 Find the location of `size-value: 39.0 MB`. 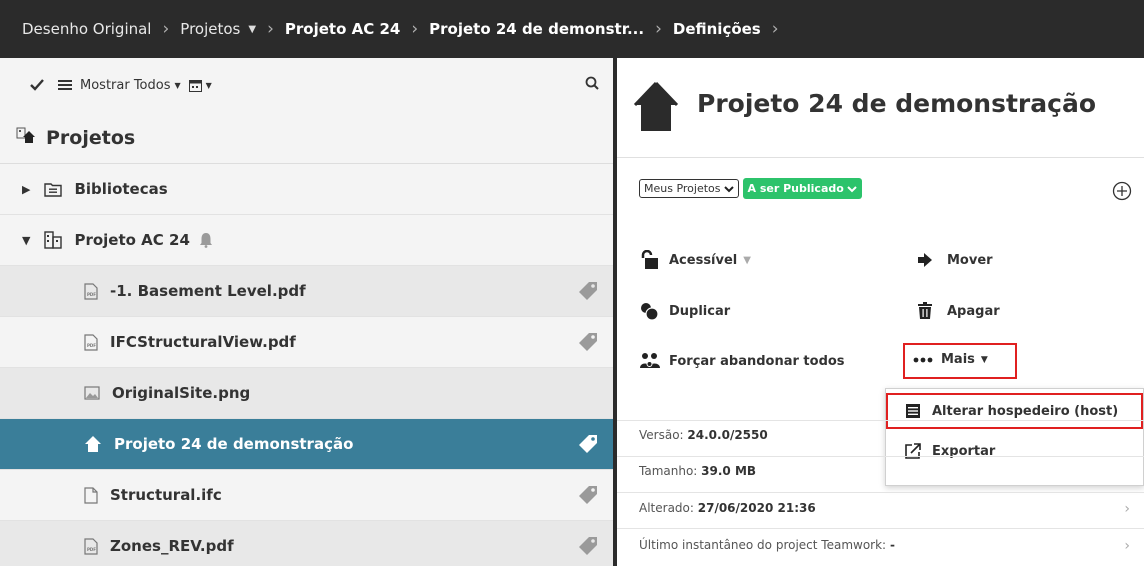

size-value: 39.0 MB is located at coordinates (729, 471).